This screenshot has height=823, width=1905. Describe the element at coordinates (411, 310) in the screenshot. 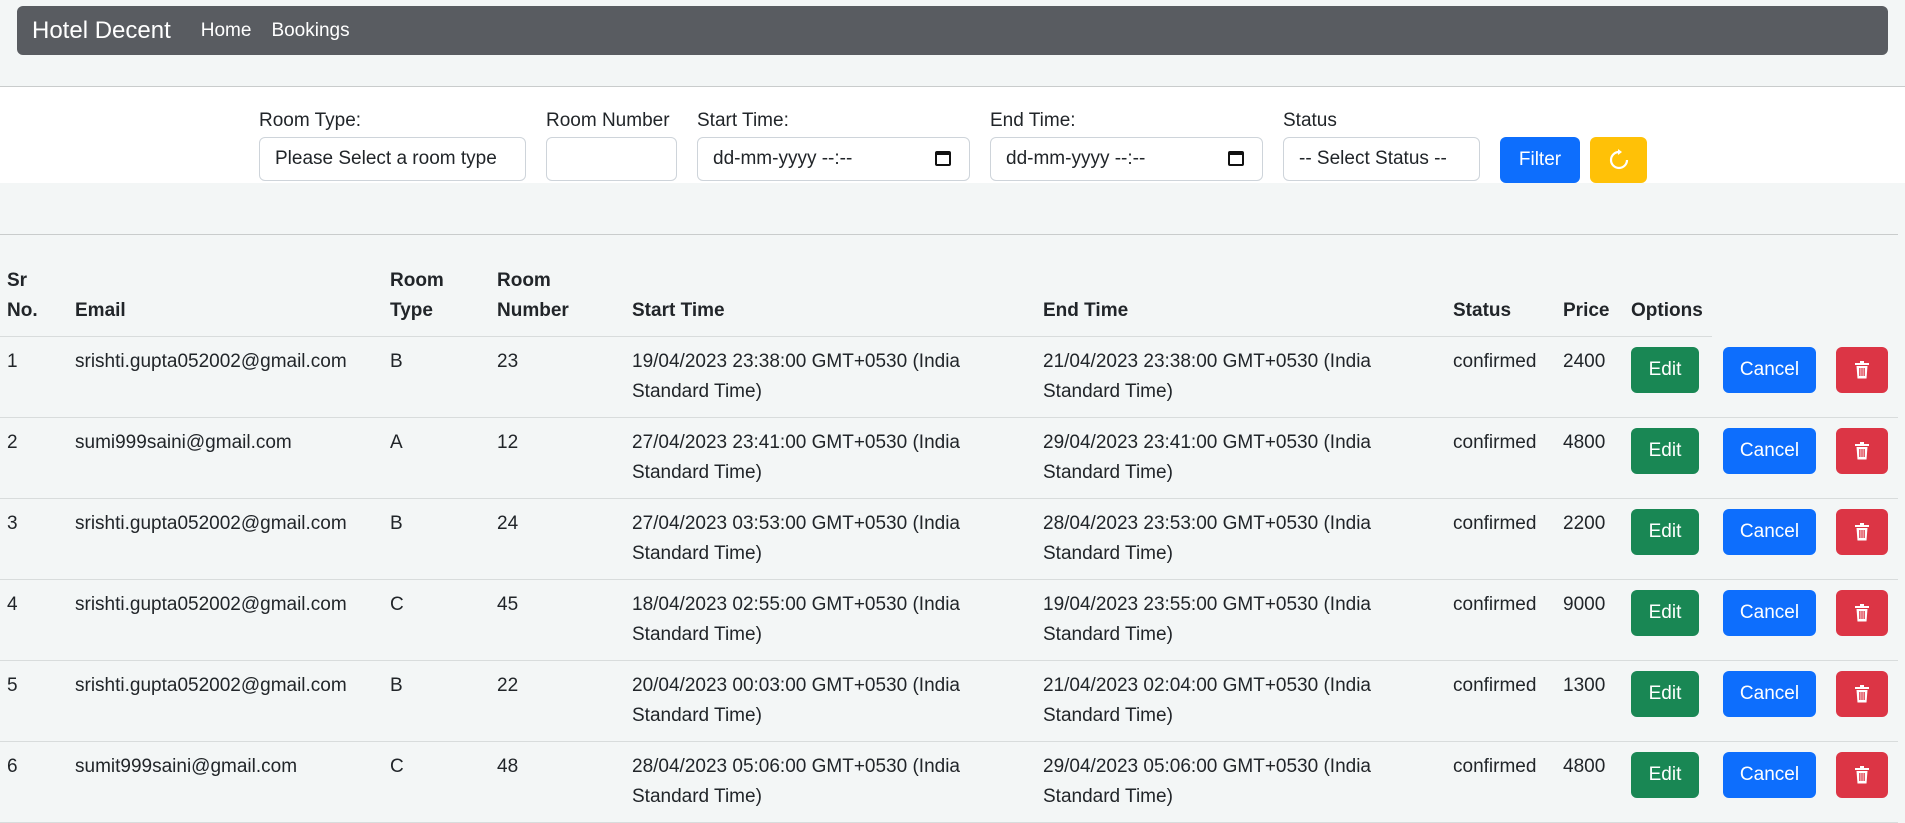

I see `header-text: Type` at that location.